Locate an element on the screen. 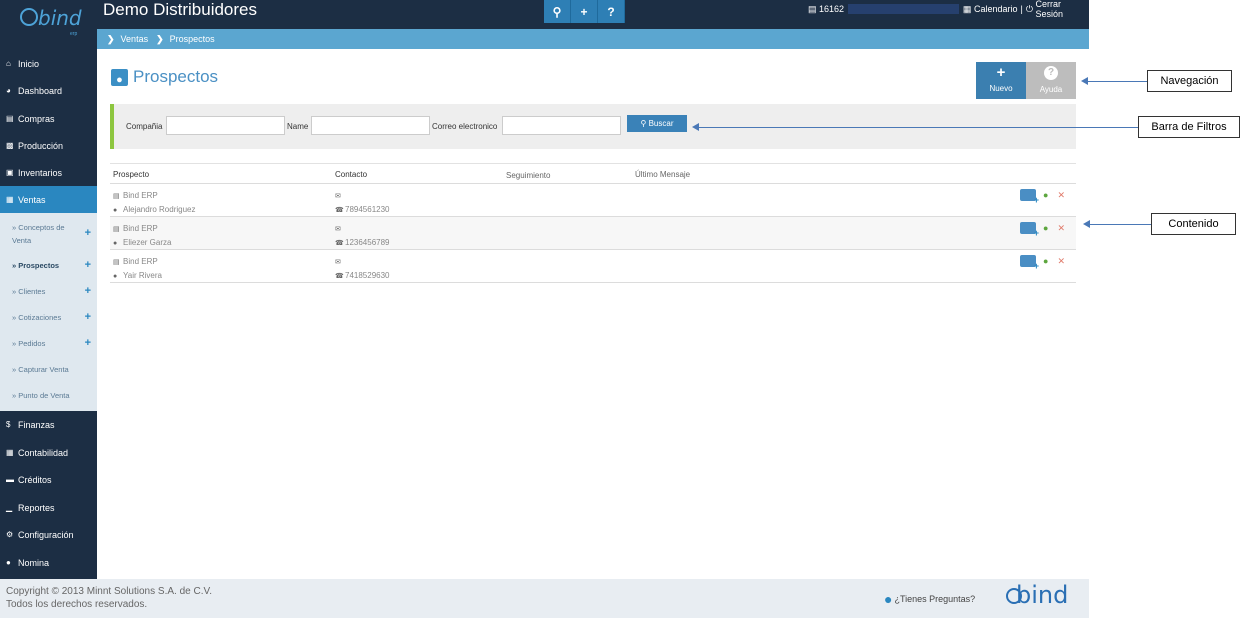  sidebar-item-creditos: ▬ Créditos is located at coordinates (48, 479).